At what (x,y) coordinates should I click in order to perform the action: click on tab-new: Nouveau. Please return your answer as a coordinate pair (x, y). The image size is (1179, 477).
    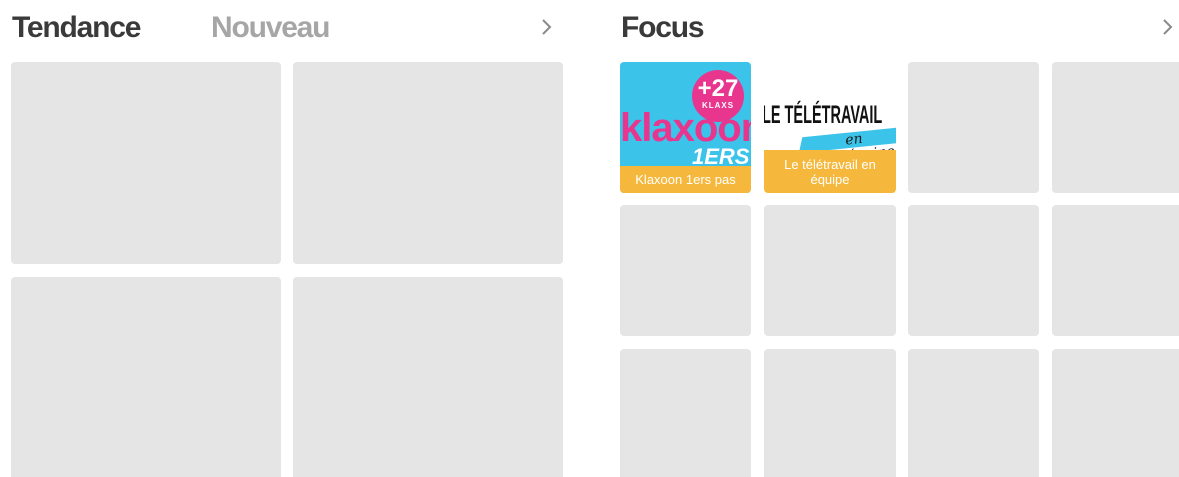
    Looking at the image, I should click on (270, 28).